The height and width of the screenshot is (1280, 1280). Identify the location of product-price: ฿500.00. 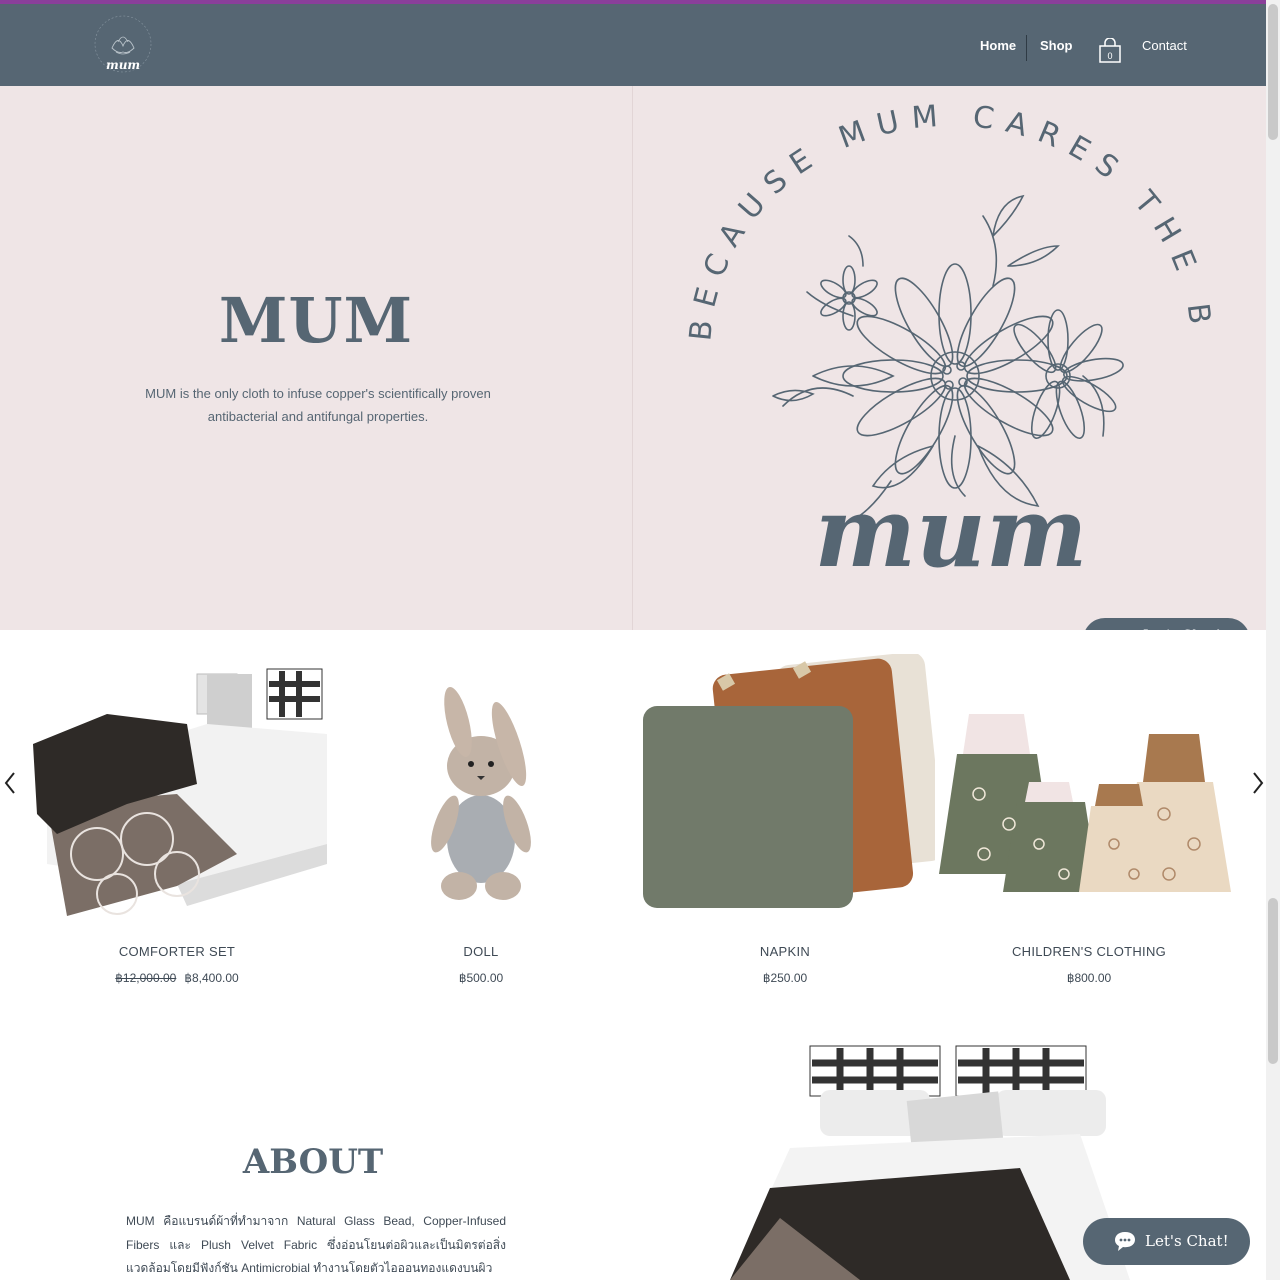
(481, 978).